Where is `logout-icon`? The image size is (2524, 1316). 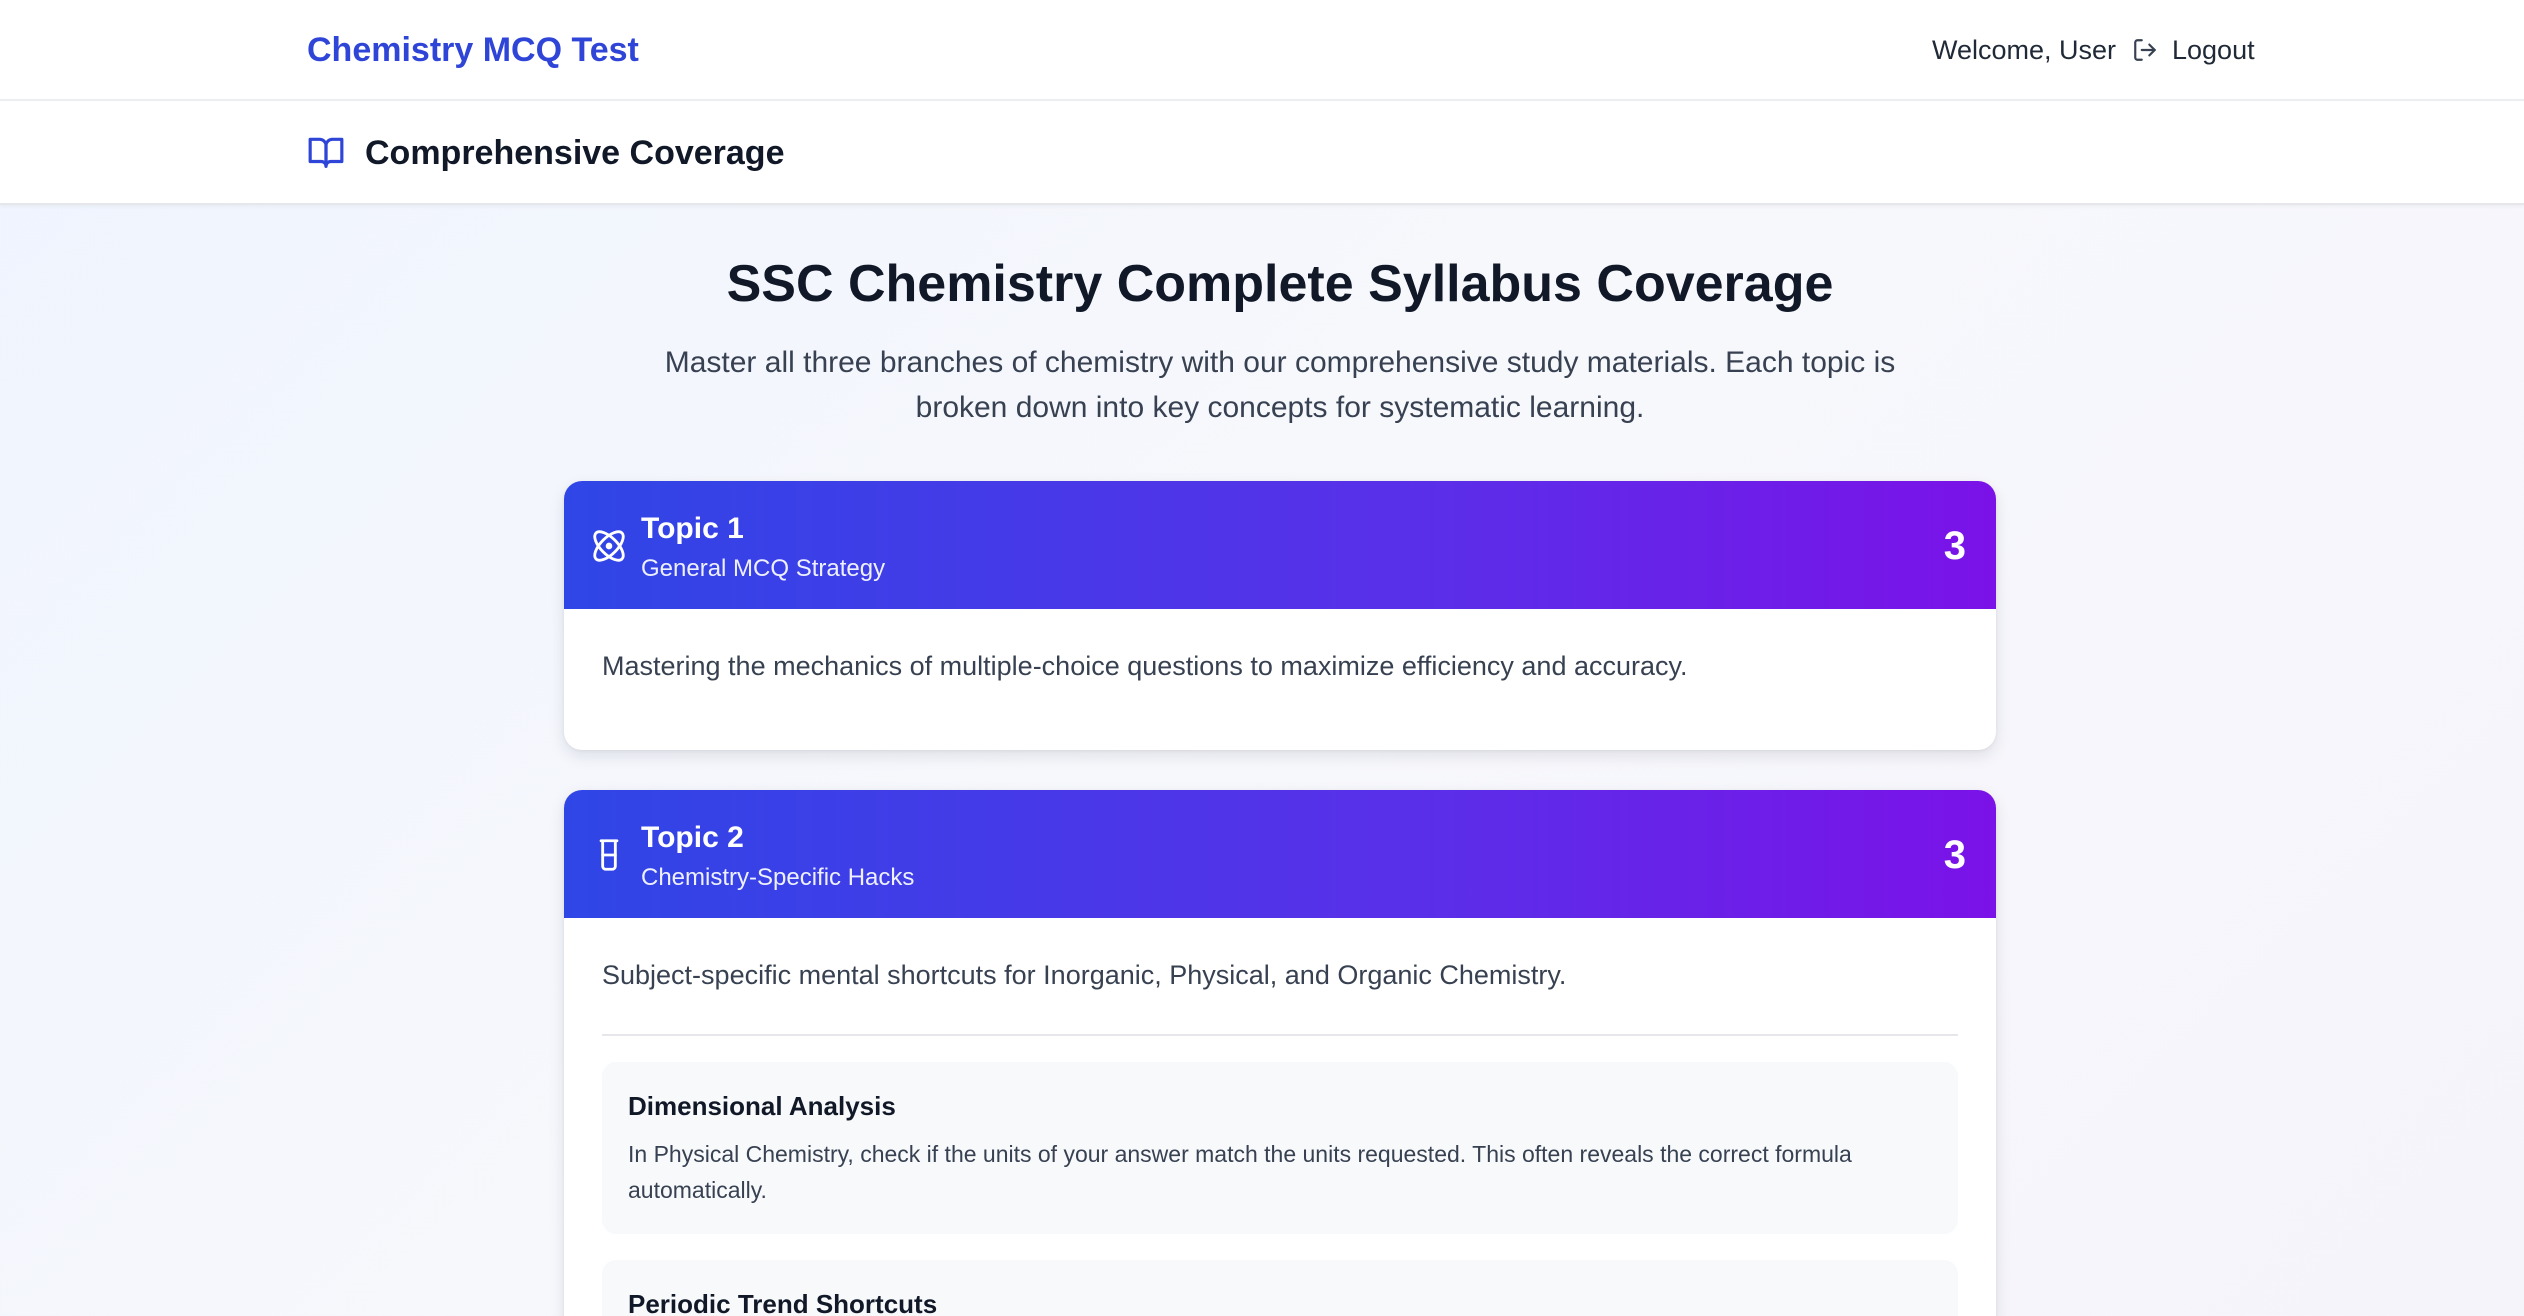
logout-icon is located at coordinates (2145, 50).